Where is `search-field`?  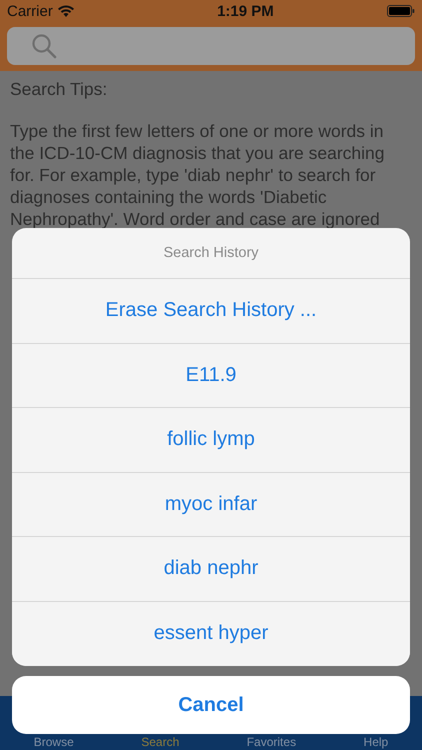 search-field is located at coordinates (211, 46).